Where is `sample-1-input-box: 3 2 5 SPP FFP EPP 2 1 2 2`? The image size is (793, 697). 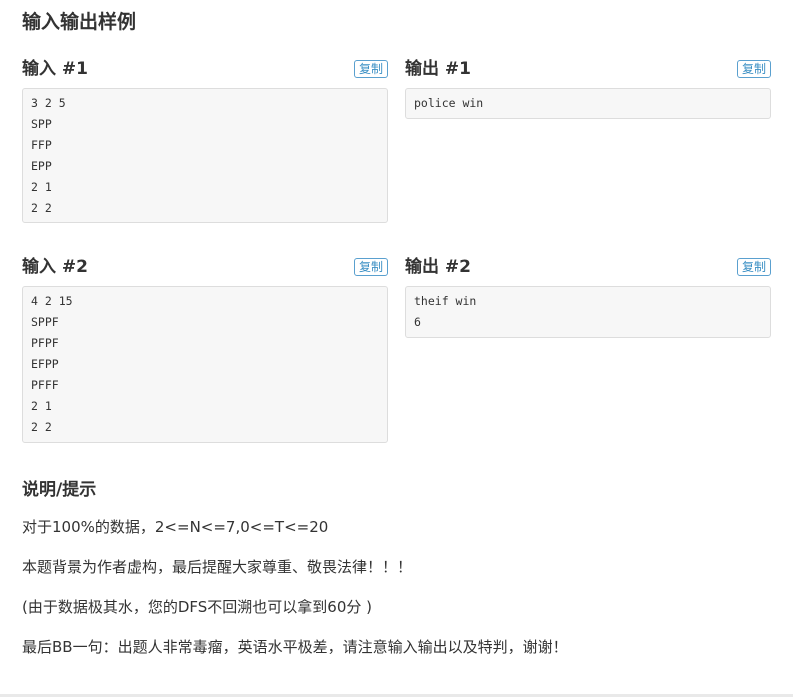 sample-1-input-box: 3 2 5 SPP FFP EPP 2 1 2 2 is located at coordinates (205, 155).